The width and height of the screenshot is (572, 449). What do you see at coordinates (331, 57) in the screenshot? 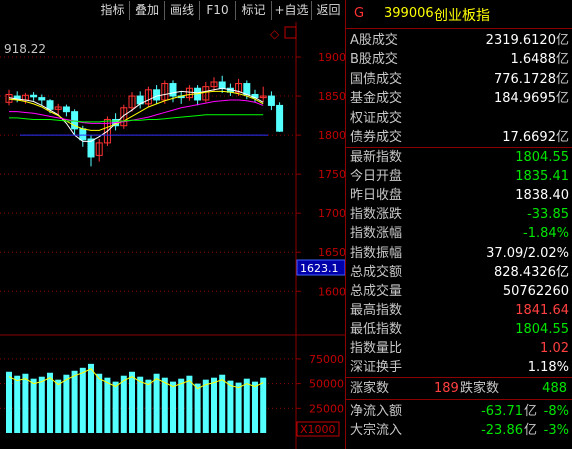
I see `price-tick-label: 1900` at bounding box center [331, 57].